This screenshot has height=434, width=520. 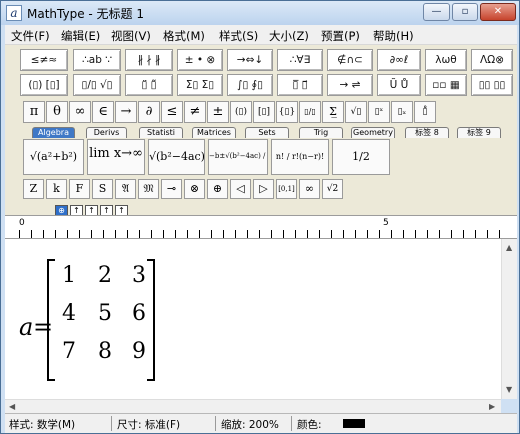 I want to click on fraktur-a-symbol-button: 𝔄, so click(x=125, y=189).